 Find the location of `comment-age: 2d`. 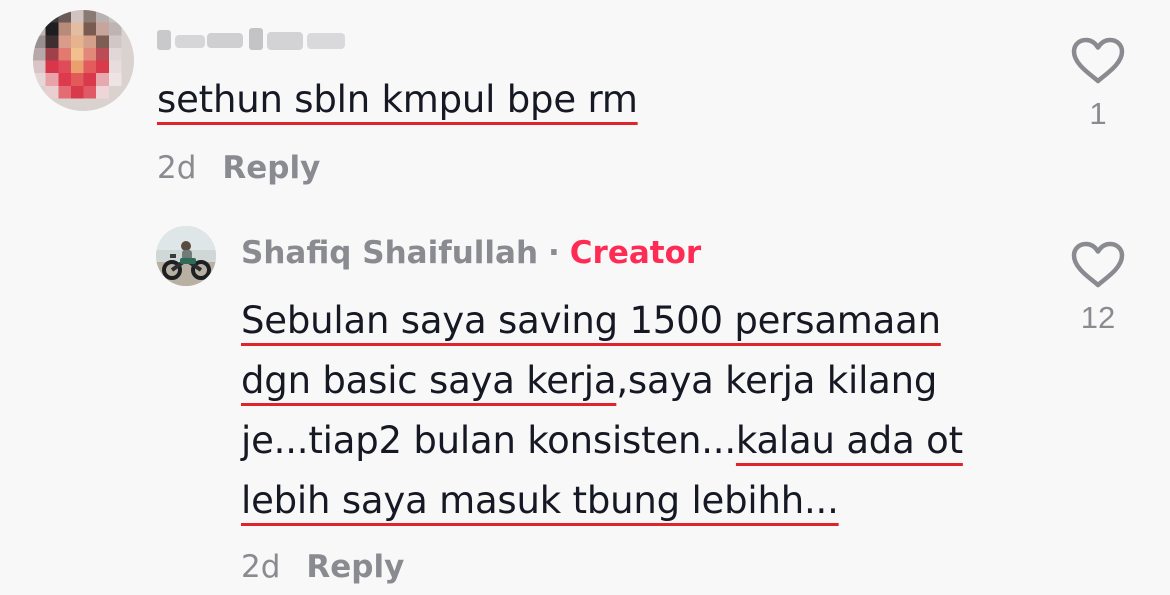

comment-age: 2d is located at coordinates (177, 168).